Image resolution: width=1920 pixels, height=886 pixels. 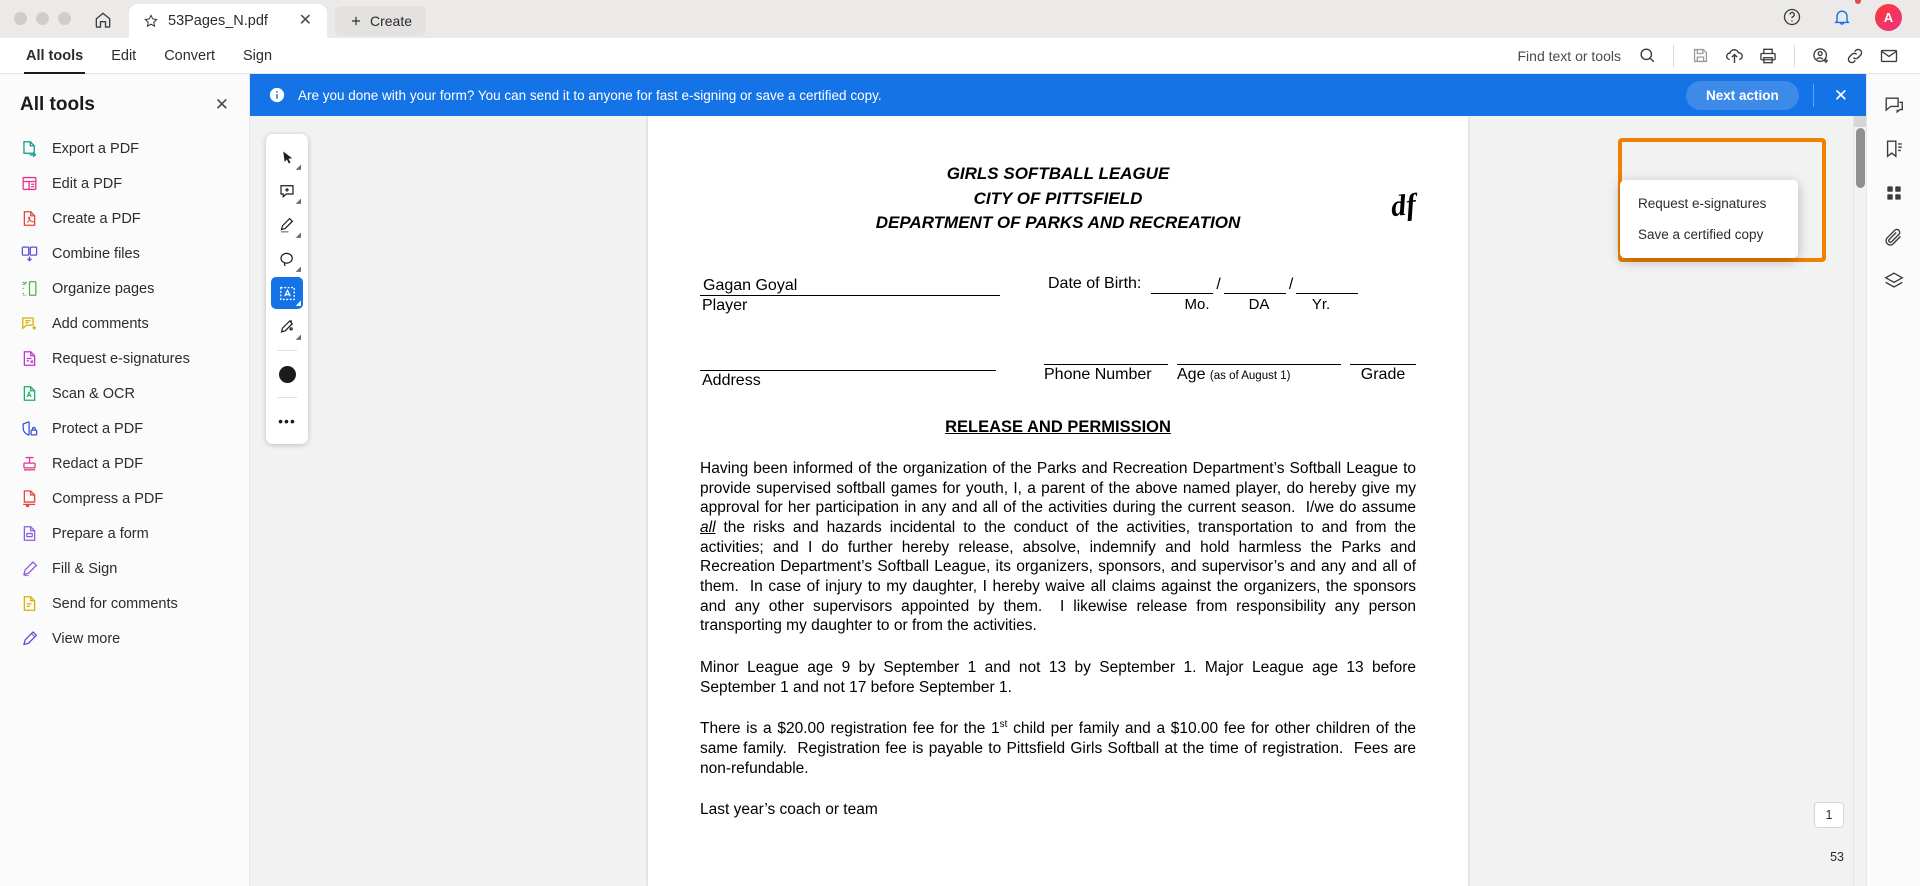 I want to click on more-options-button: •••, so click(x=287, y=421).